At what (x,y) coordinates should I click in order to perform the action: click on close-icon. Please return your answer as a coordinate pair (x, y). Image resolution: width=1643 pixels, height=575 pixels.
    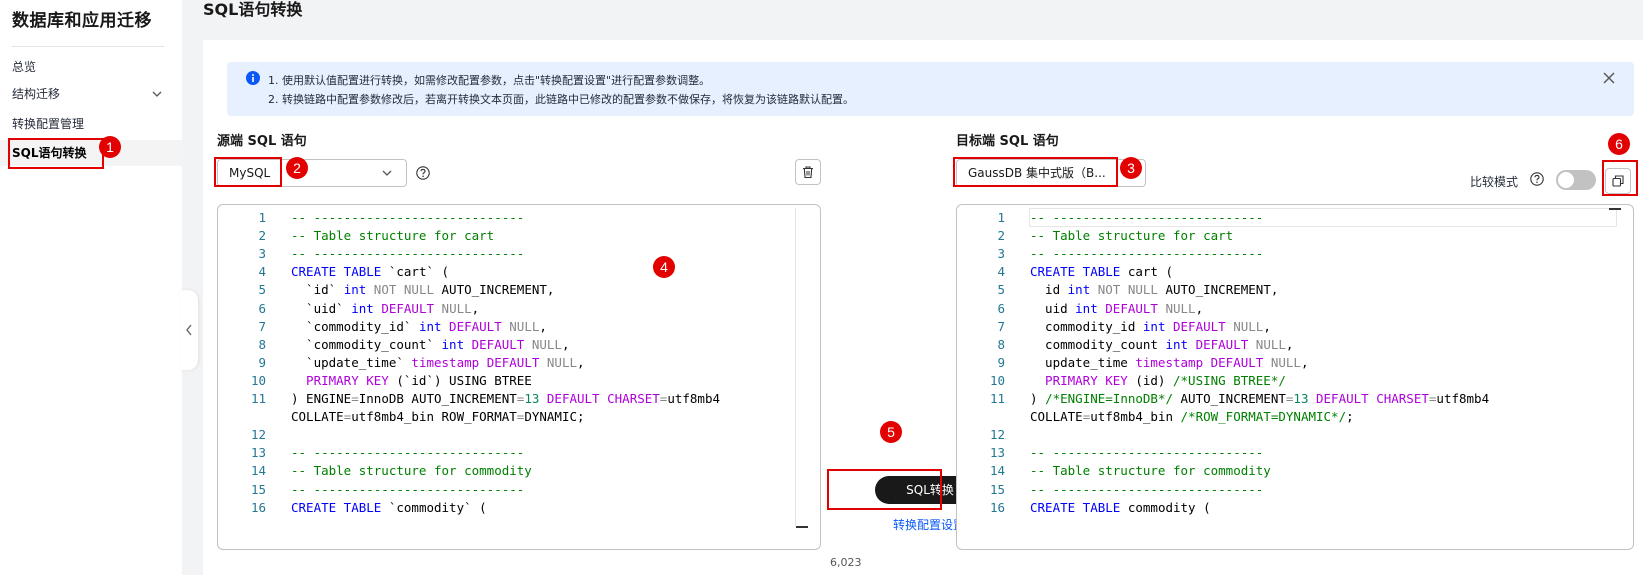
    Looking at the image, I should click on (1609, 78).